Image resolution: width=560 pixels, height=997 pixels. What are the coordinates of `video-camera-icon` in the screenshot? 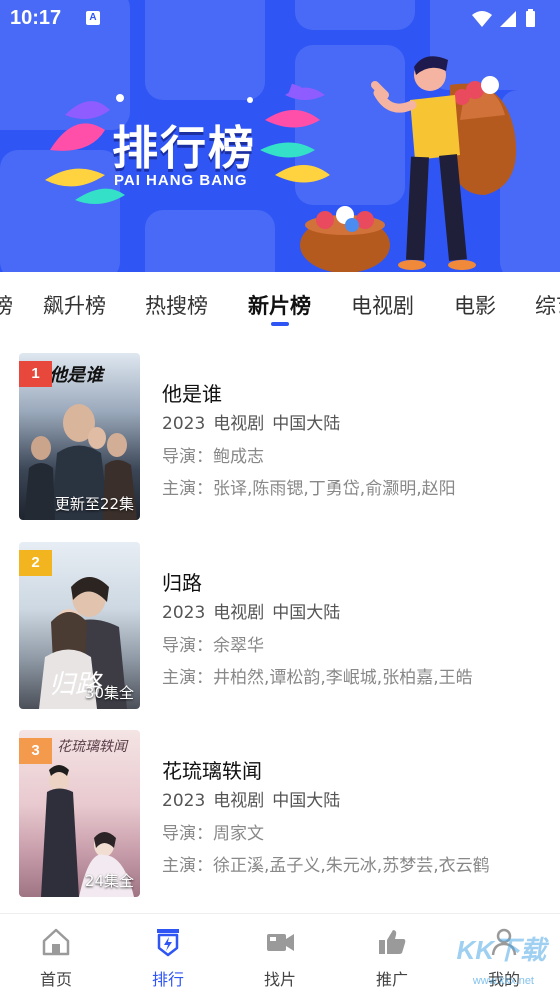 It's located at (280, 942).